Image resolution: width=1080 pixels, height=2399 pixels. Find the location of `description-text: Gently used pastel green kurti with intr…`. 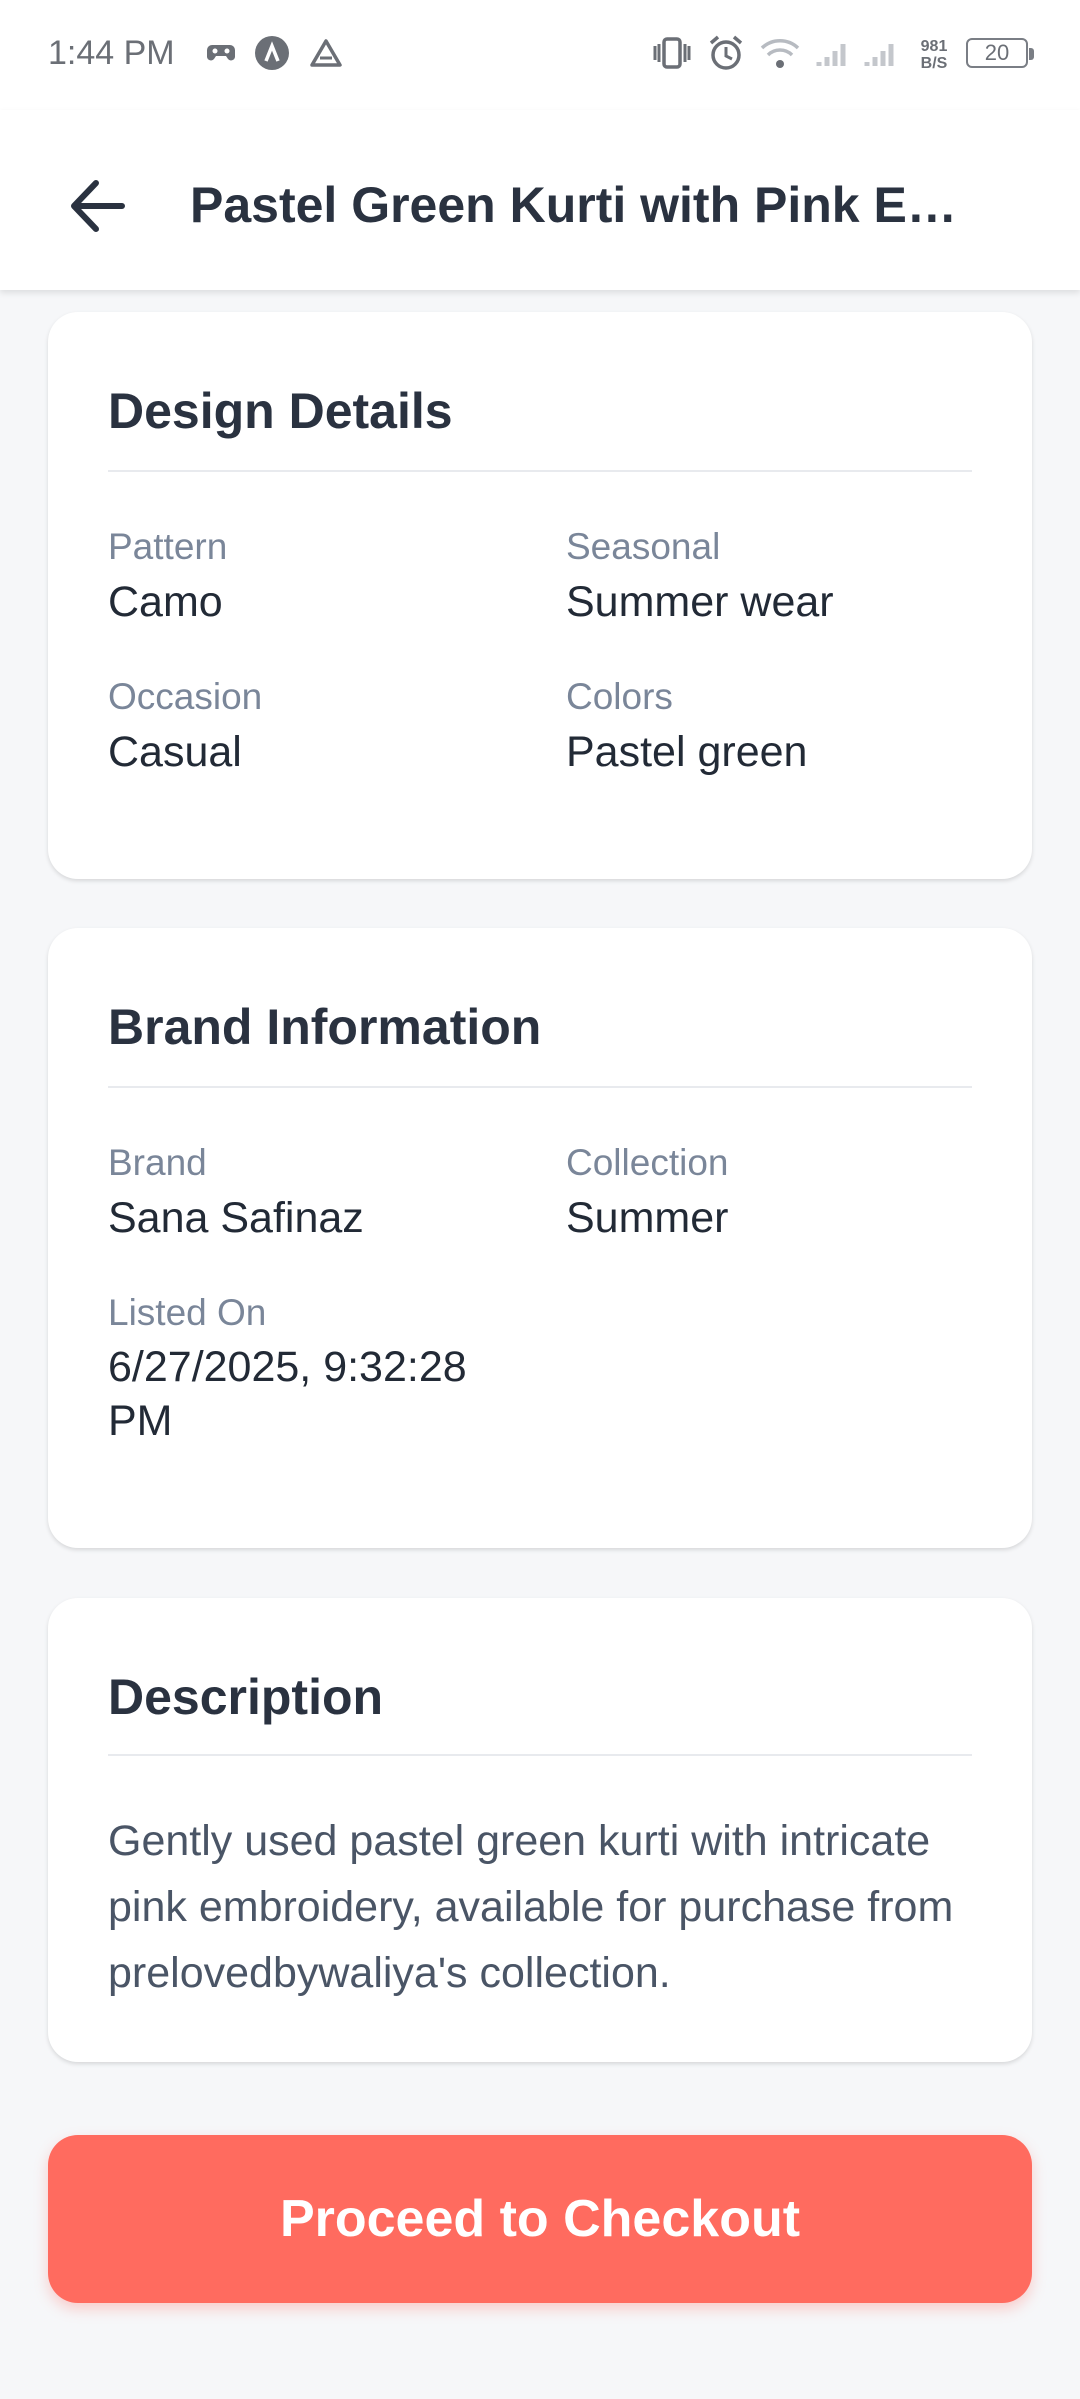

description-text: Gently used pastel green kurti with intr… is located at coordinates (531, 1907).